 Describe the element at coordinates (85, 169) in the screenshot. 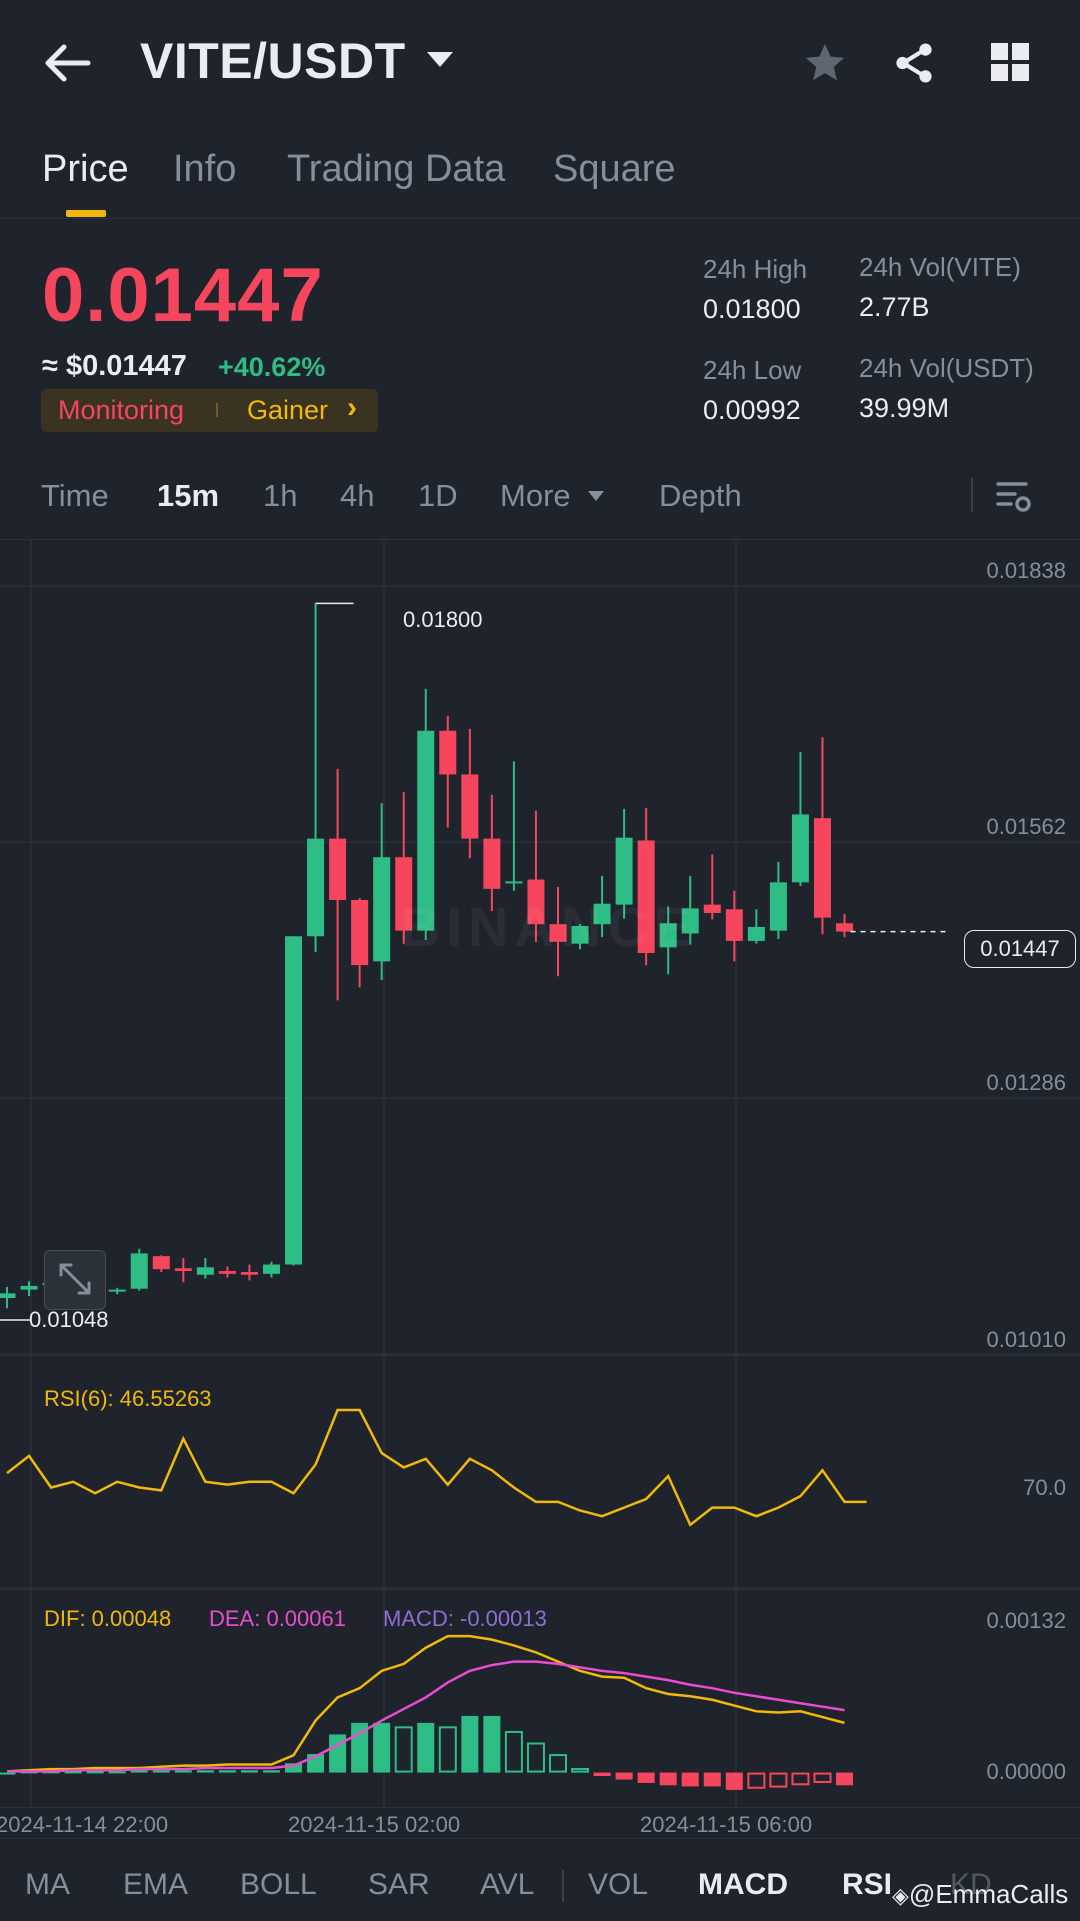

I see `tab-price: Price` at that location.